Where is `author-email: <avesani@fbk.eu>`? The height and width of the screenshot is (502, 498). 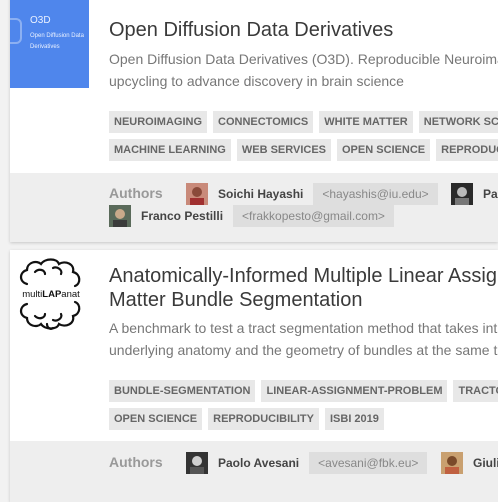
author-email: <avesani@fbk.eu> is located at coordinates (368, 463).